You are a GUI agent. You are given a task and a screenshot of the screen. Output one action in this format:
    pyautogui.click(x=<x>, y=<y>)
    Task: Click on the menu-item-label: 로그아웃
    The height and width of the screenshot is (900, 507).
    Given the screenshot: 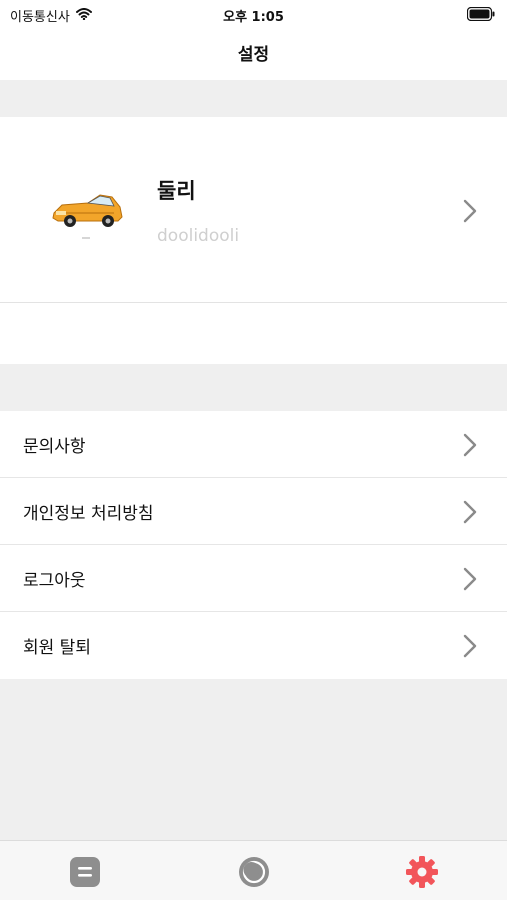 What is the action you would take?
    pyautogui.click(x=54, y=580)
    